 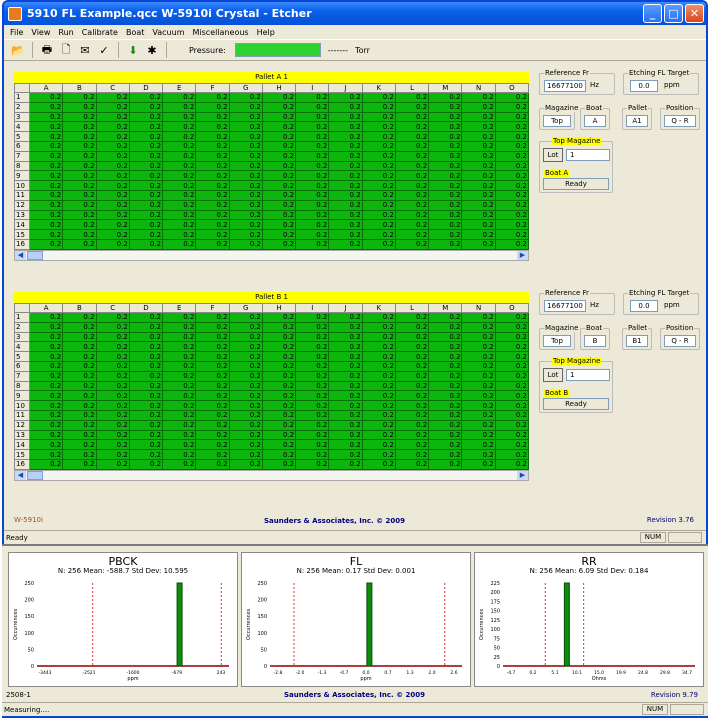 What do you see at coordinates (478, 308) in the screenshot?
I see `column-header: N` at bounding box center [478, 308].